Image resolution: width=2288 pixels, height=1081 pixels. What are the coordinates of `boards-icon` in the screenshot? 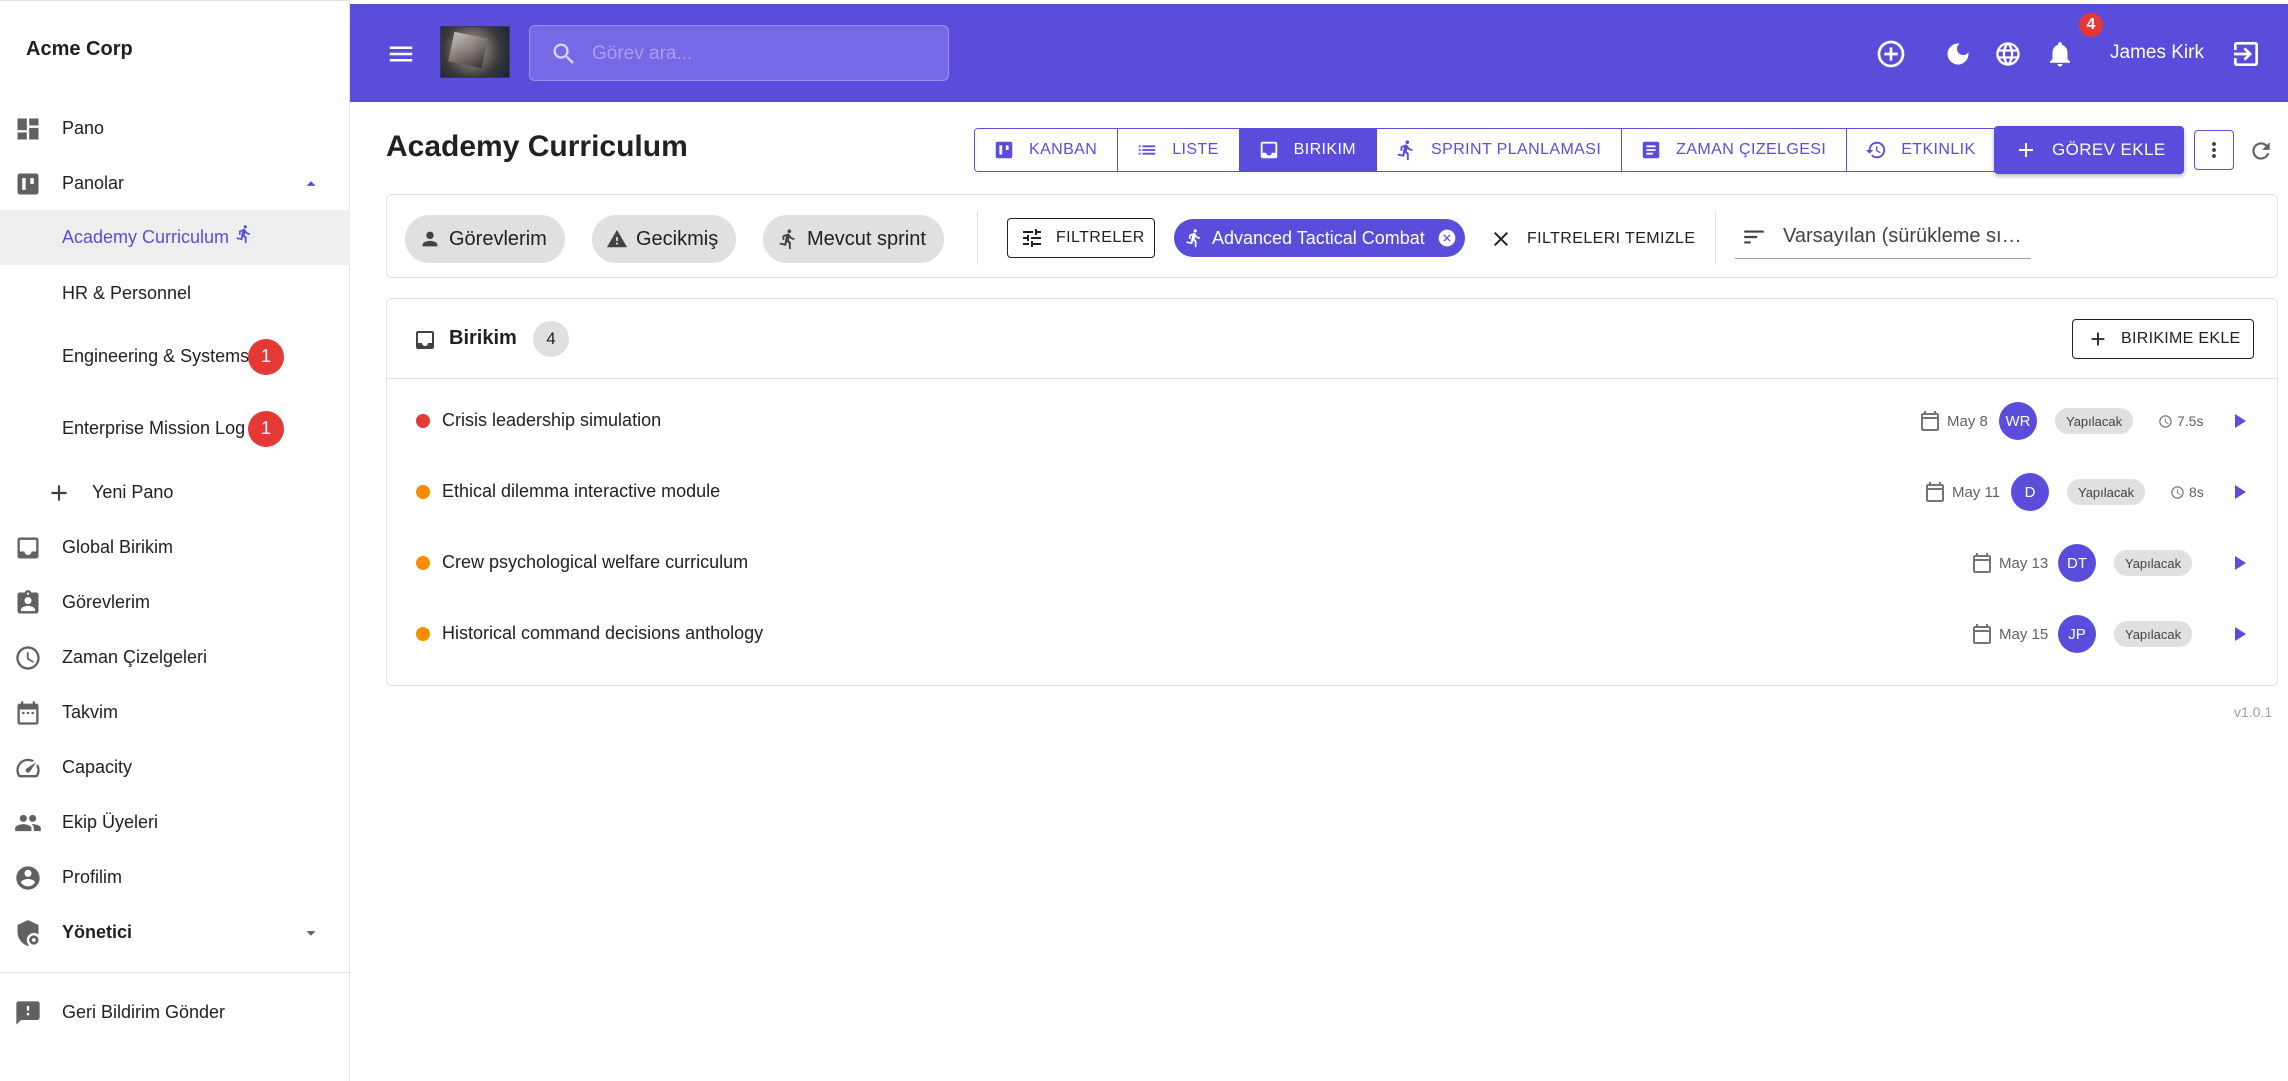 It's located at (28, 183).